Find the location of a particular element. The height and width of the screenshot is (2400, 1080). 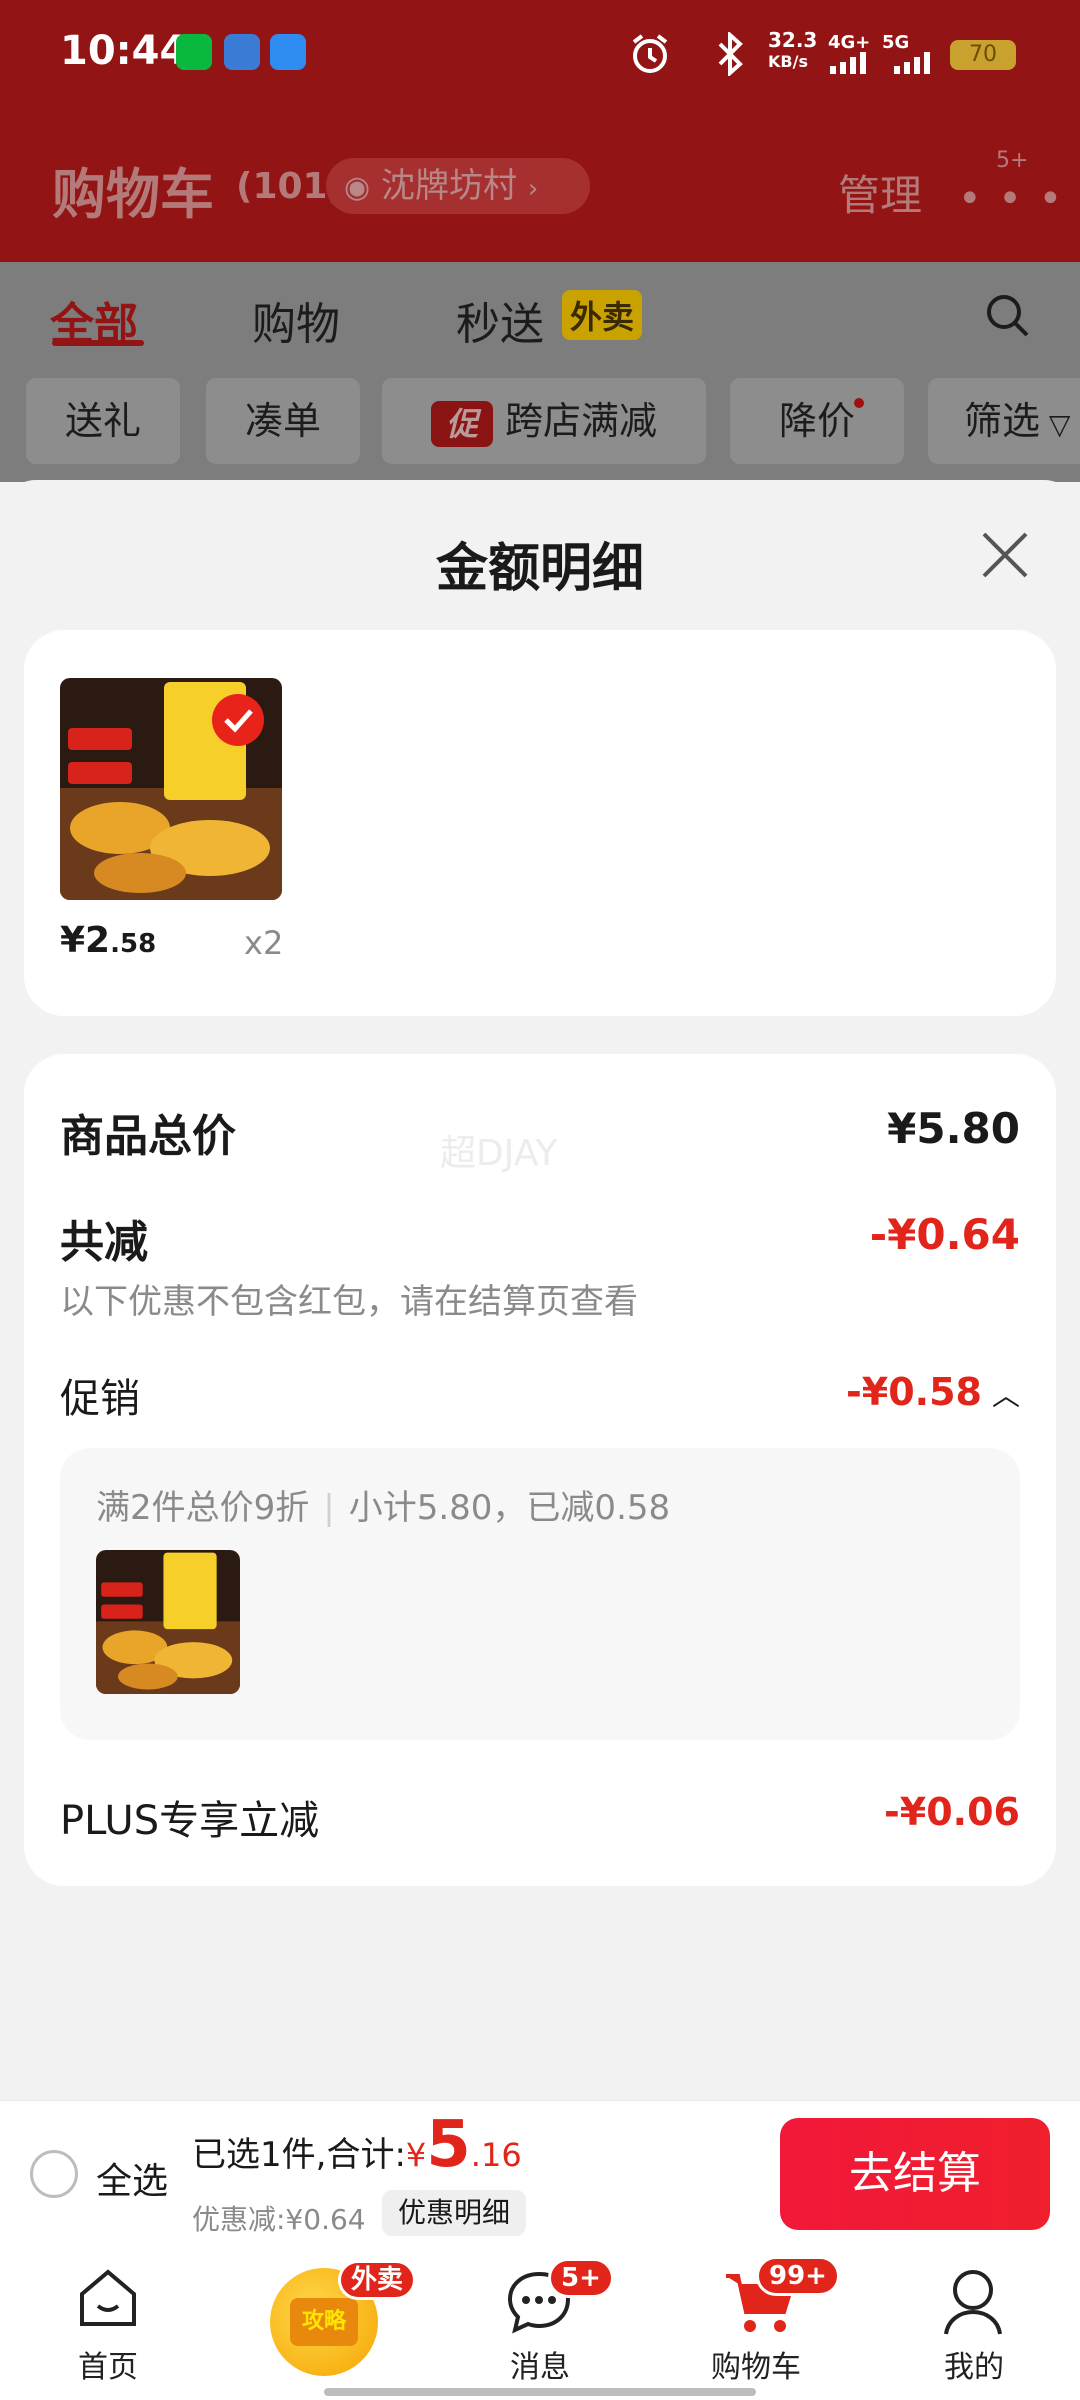

nav-message-label: 消息 is located at coordinates (540, 2364).